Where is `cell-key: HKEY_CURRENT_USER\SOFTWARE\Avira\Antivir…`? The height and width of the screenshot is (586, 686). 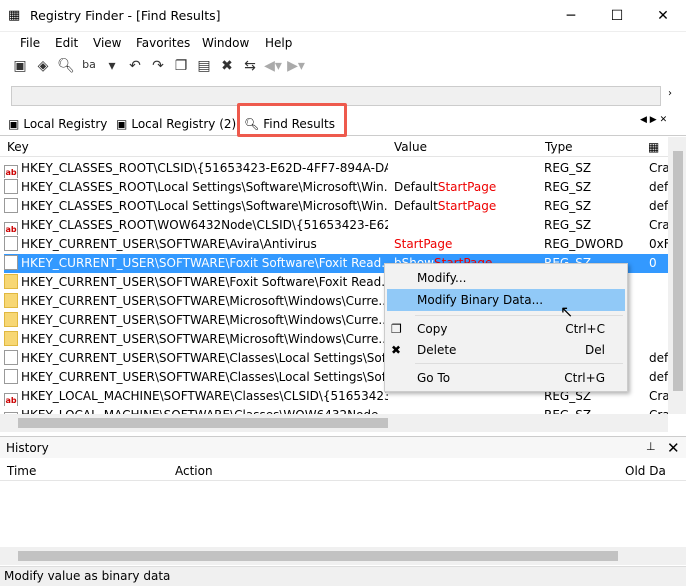
cell-key: HKEY_CURRENT_USER\SOFTWARE\Avira\Antivir… is located at coordinates (169, 244).